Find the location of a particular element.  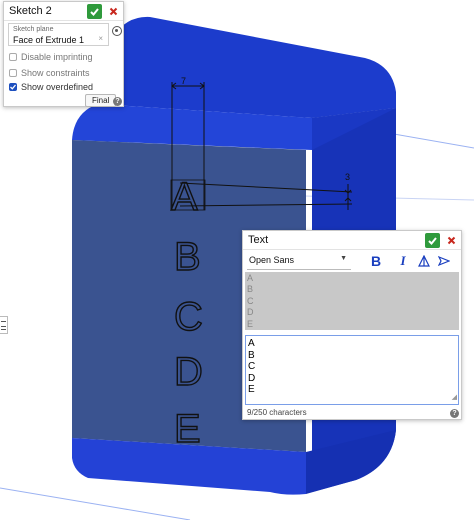

text-input-line: B is located at coordinates (251, 355).